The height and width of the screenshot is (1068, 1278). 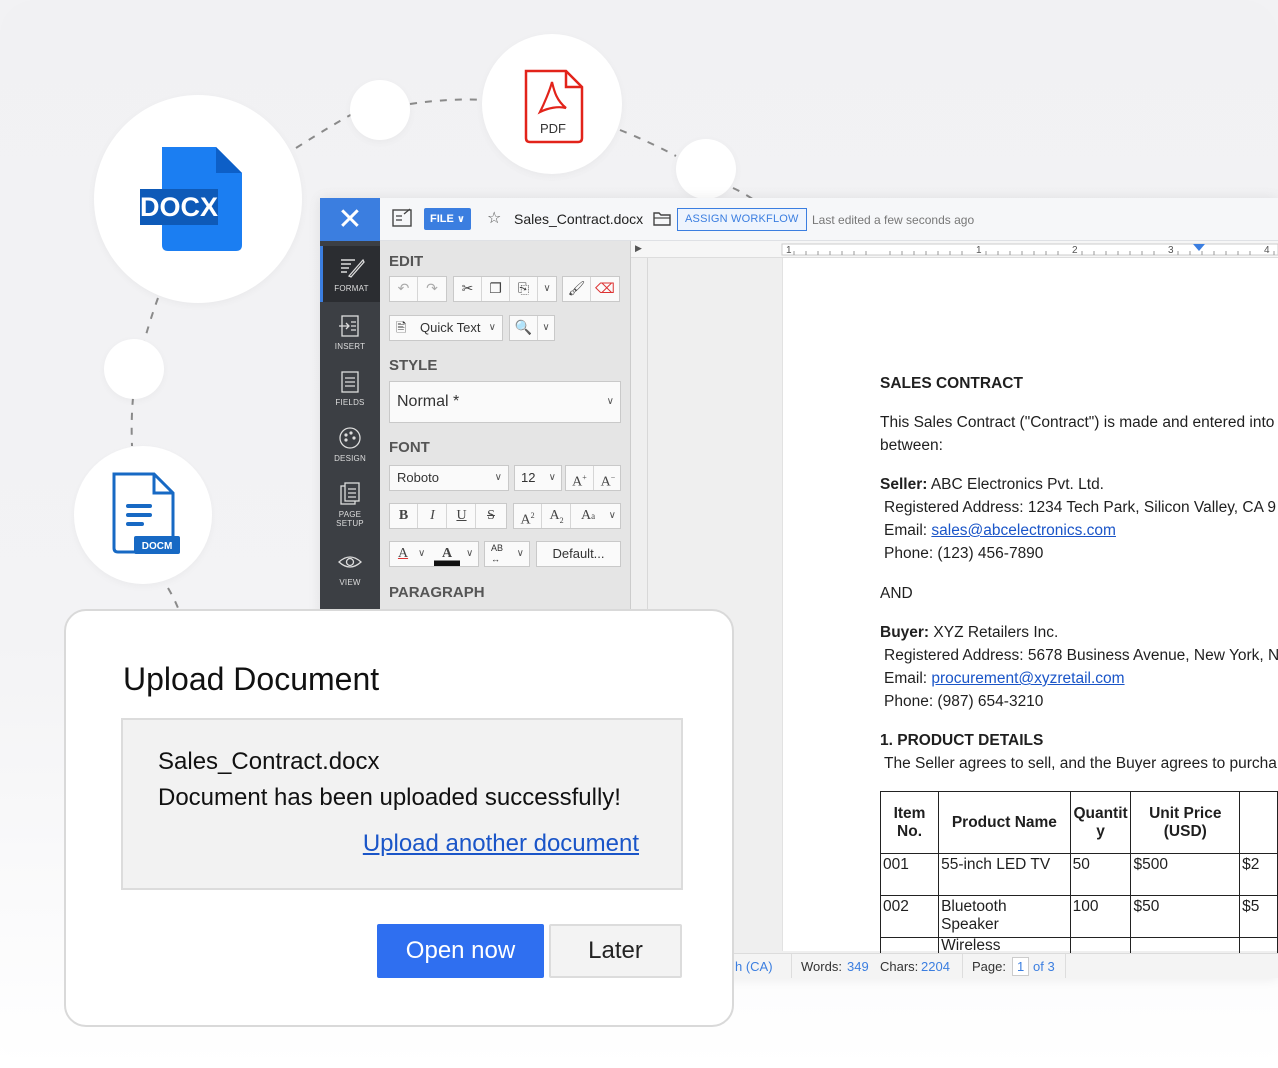 What do you see at coordinates (350, 274) in the screenshot?
I see `nav-format: FORMAT` at bounding box center [350, 274].